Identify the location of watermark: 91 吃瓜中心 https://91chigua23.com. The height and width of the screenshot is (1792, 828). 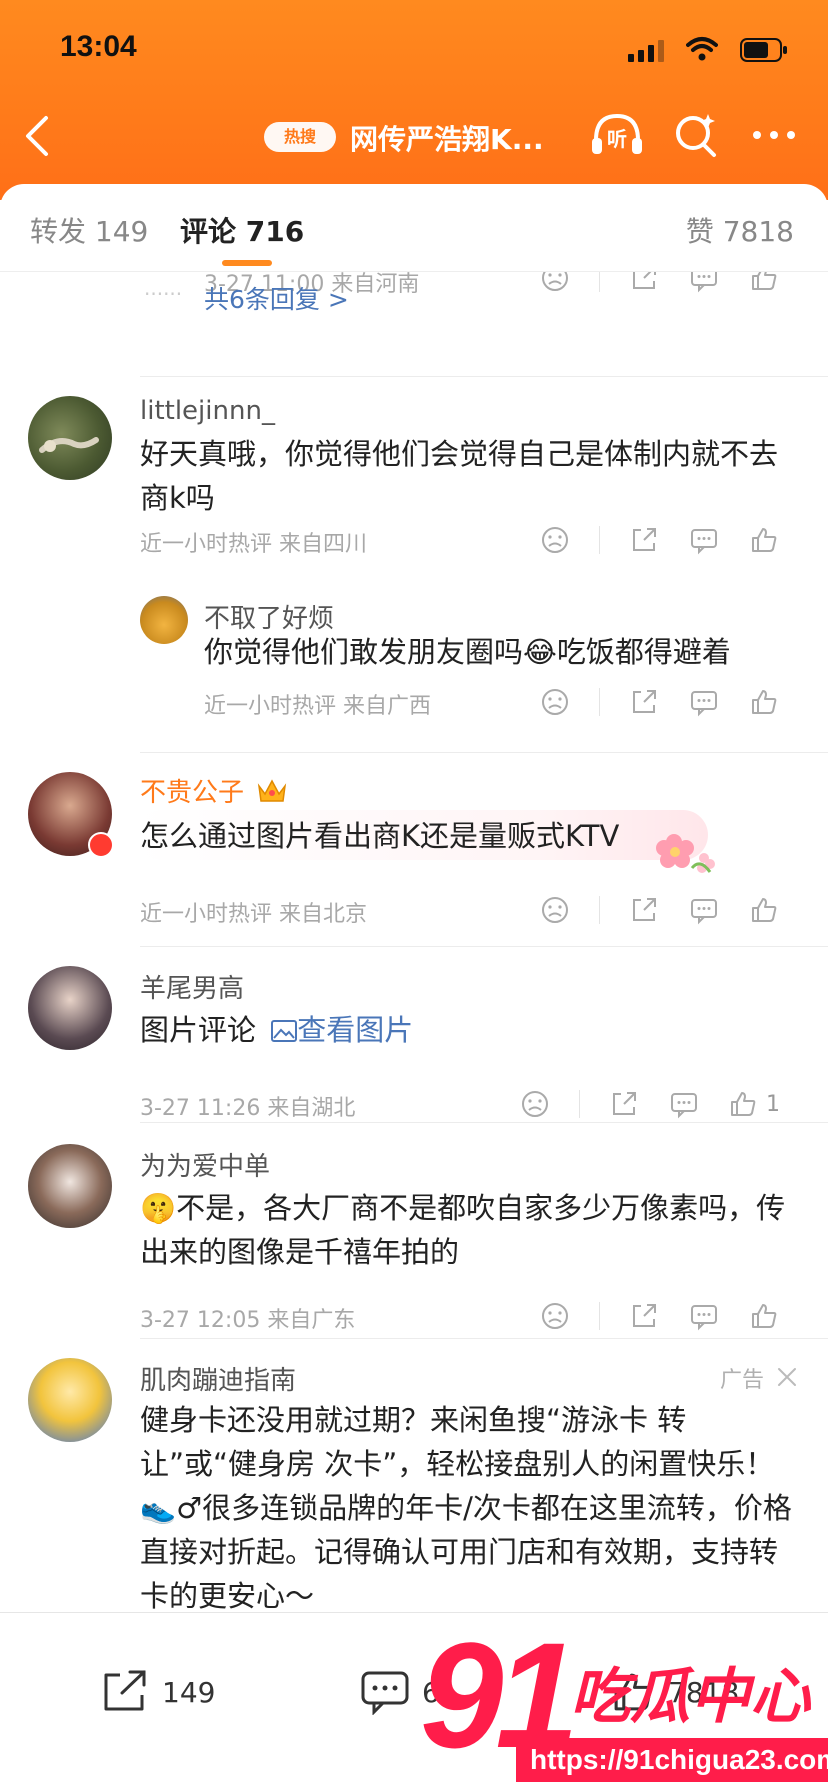
(624, 1706).